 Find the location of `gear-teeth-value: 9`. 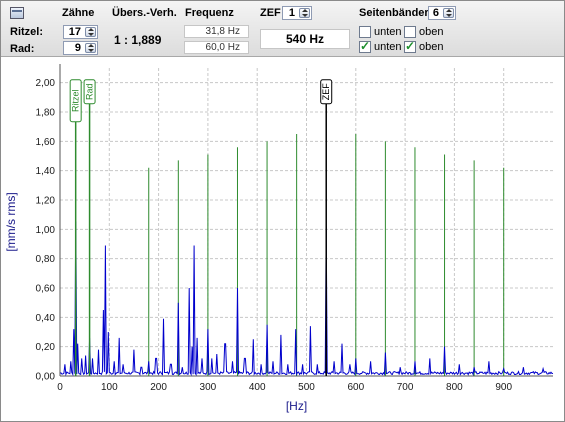

gear-teeth-value: 9 is located at coordinates (77, 48).